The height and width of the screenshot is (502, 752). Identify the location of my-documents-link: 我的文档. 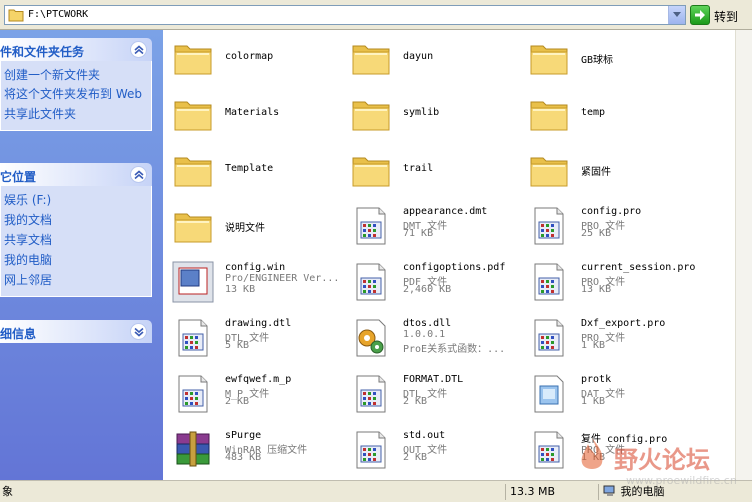
(77, 220).